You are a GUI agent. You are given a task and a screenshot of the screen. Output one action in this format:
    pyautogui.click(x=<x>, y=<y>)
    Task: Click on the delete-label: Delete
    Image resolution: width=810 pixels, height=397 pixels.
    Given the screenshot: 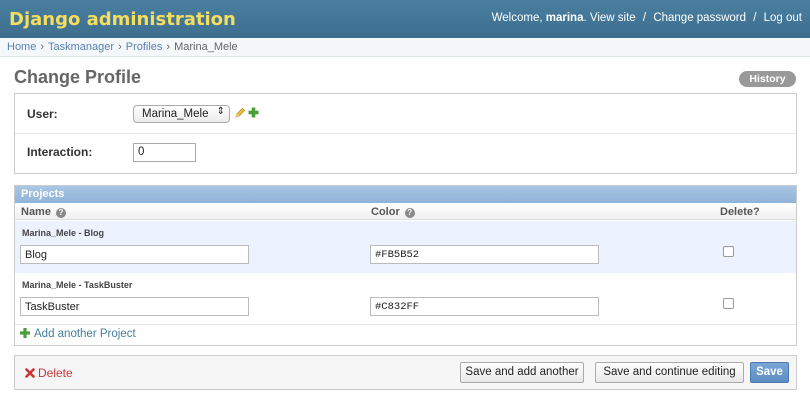 What is the action you would take?
    pyautogui.click(x=55, y=373)
    